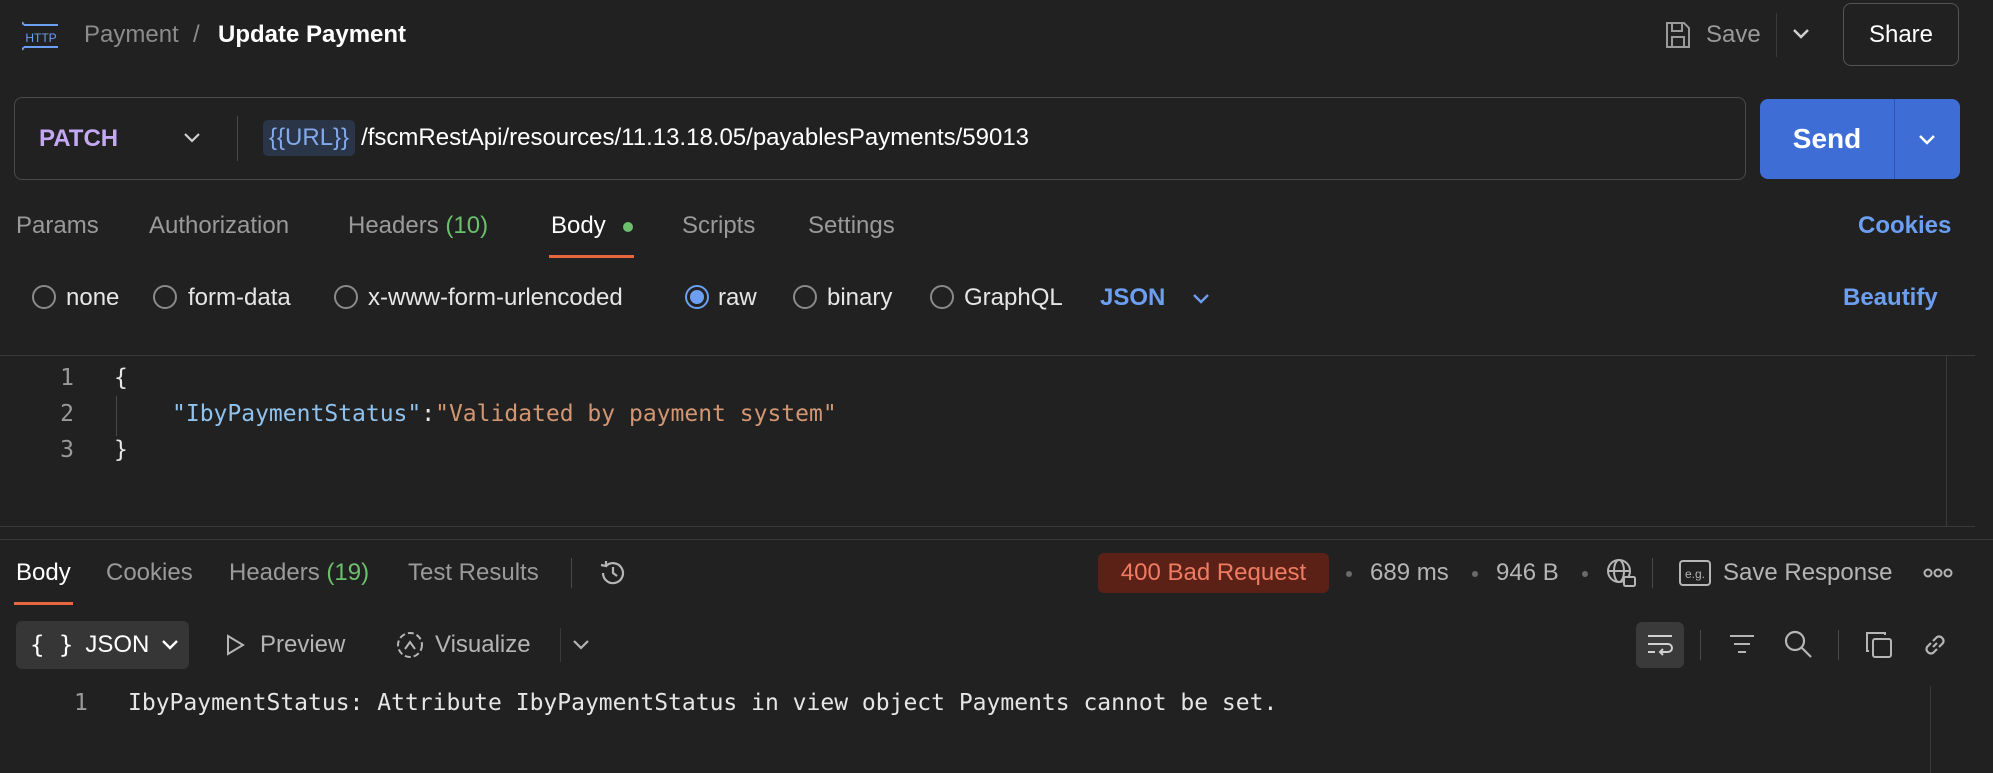 The height and width of the screenshot is (773, 1993). I want to click on history-icon, so click(613, 573).